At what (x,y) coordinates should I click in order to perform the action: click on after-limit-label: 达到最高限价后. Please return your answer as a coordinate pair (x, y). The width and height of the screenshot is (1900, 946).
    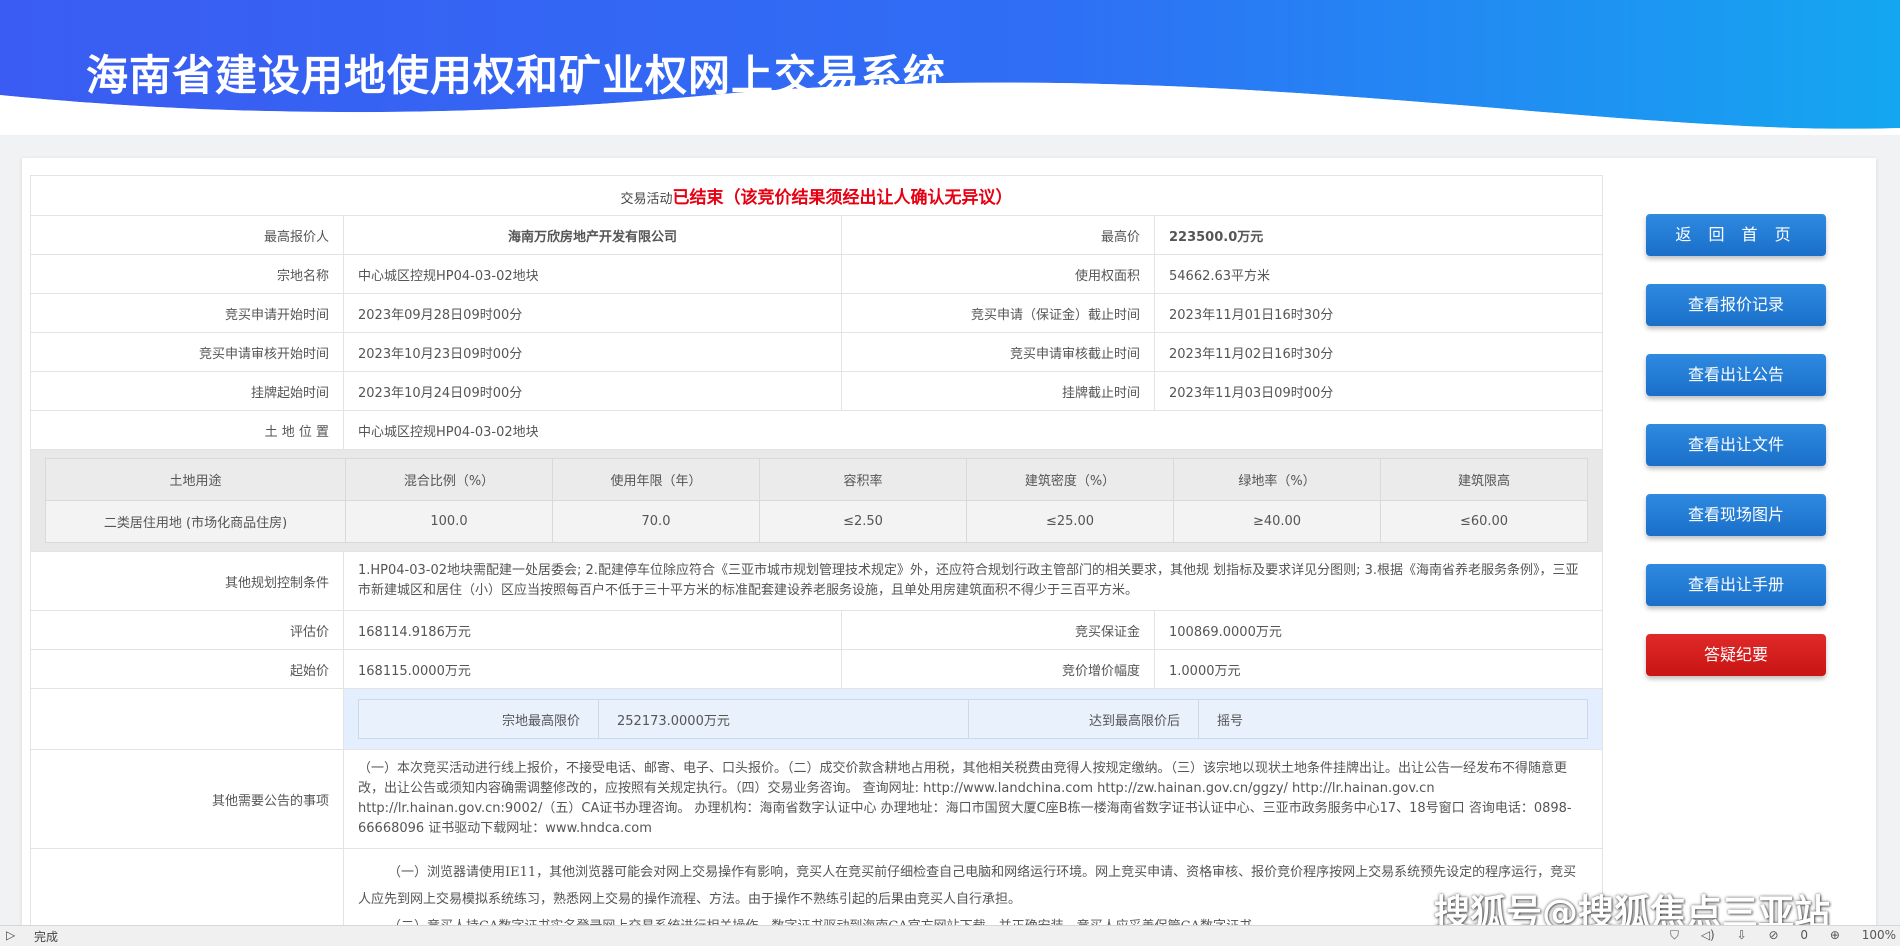
    Looking at the image, I should click on (1083, 719).